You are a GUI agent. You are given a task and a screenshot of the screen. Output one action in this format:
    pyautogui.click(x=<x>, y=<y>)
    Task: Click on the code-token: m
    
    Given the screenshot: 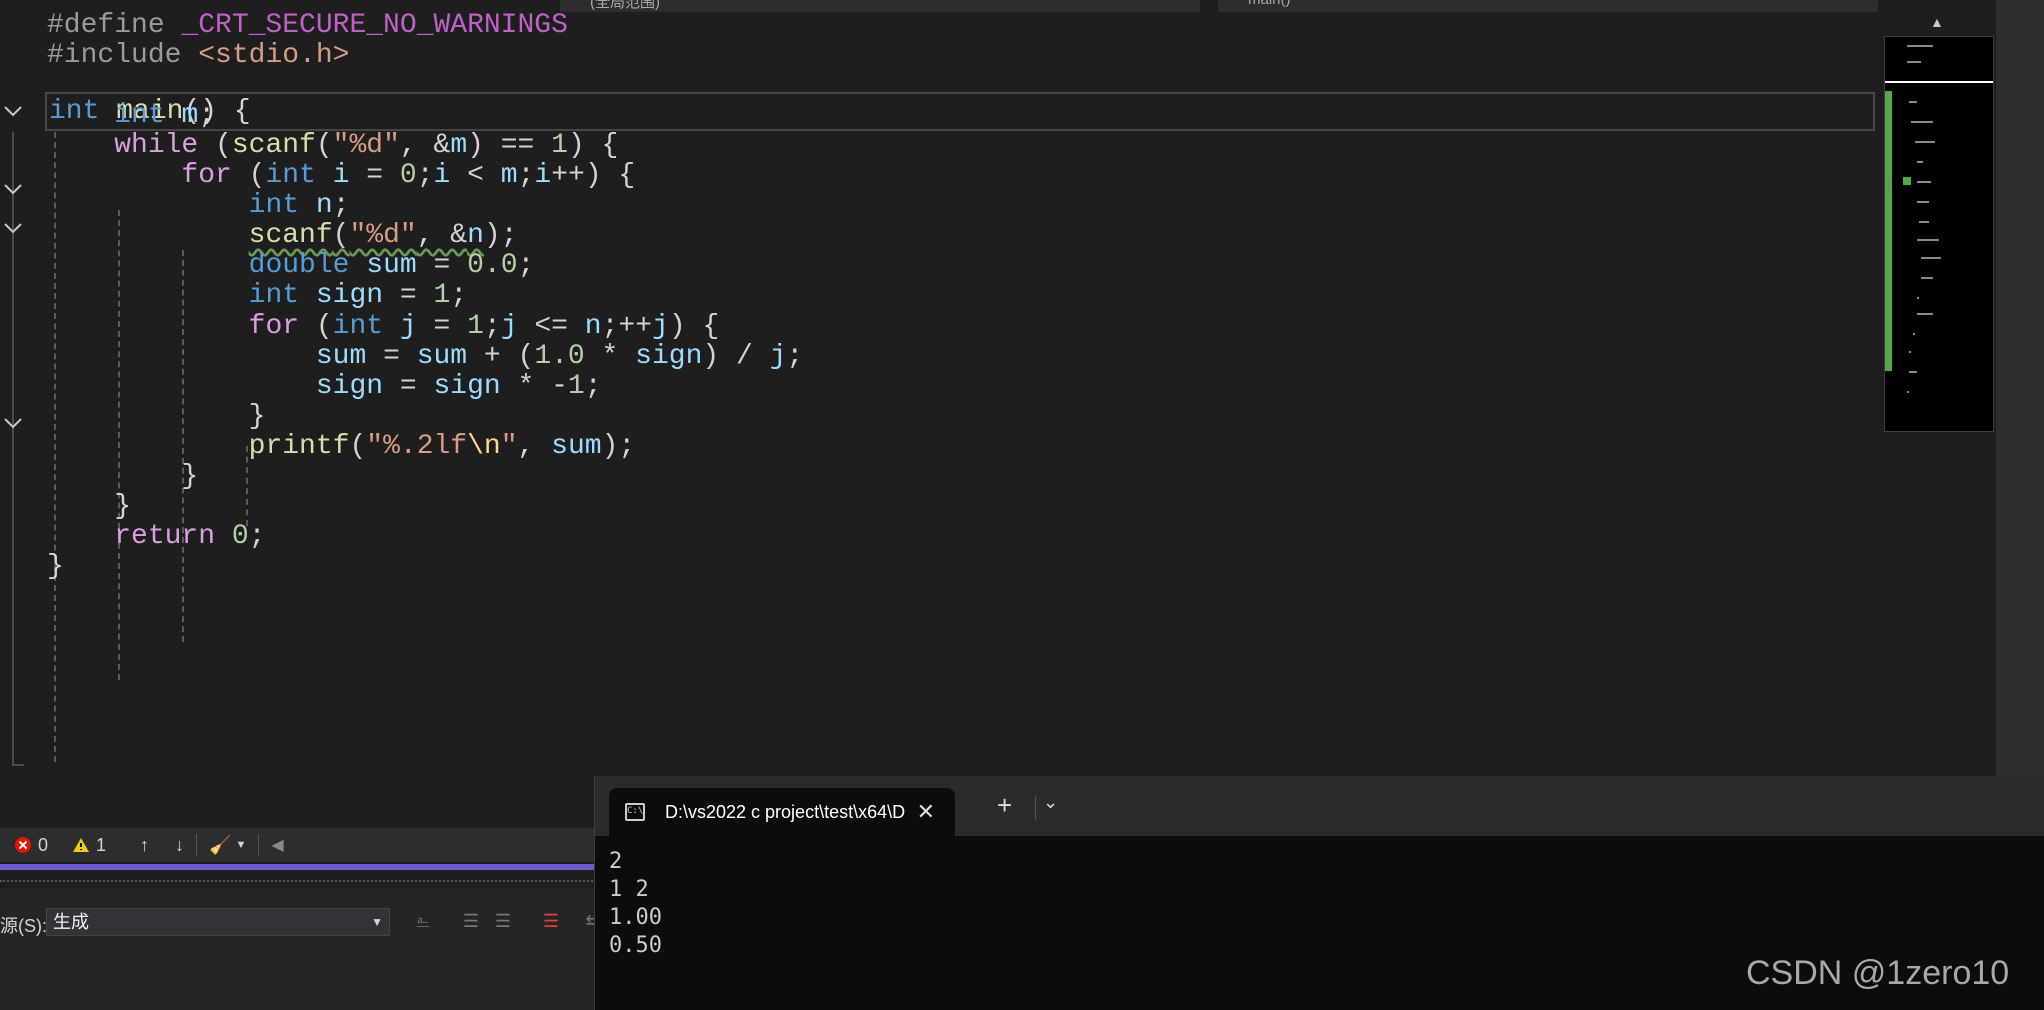 What is the action you would take?
    pyautogui.click(x=509, y=175)
    